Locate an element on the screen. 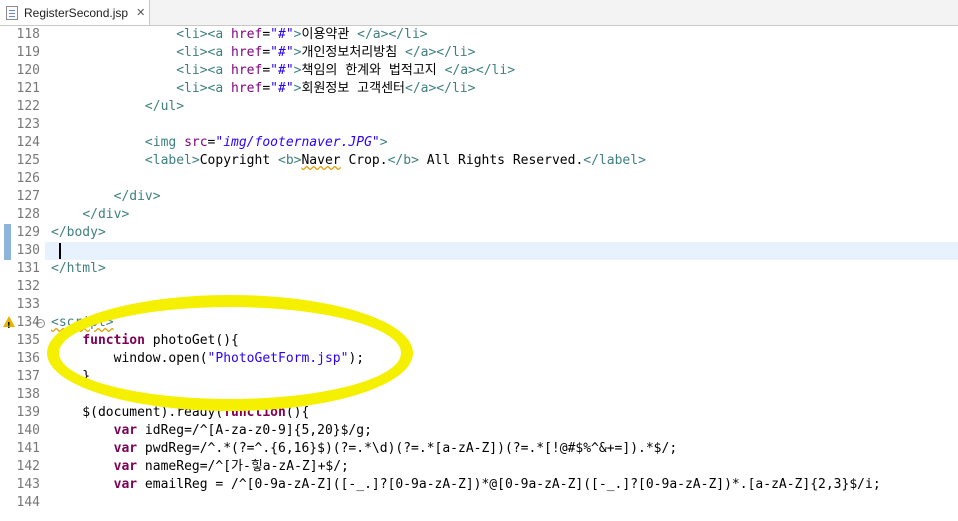 The width and height of the screenshot is (958, 521). code-line: 138 is located at coordinates (479, 395).